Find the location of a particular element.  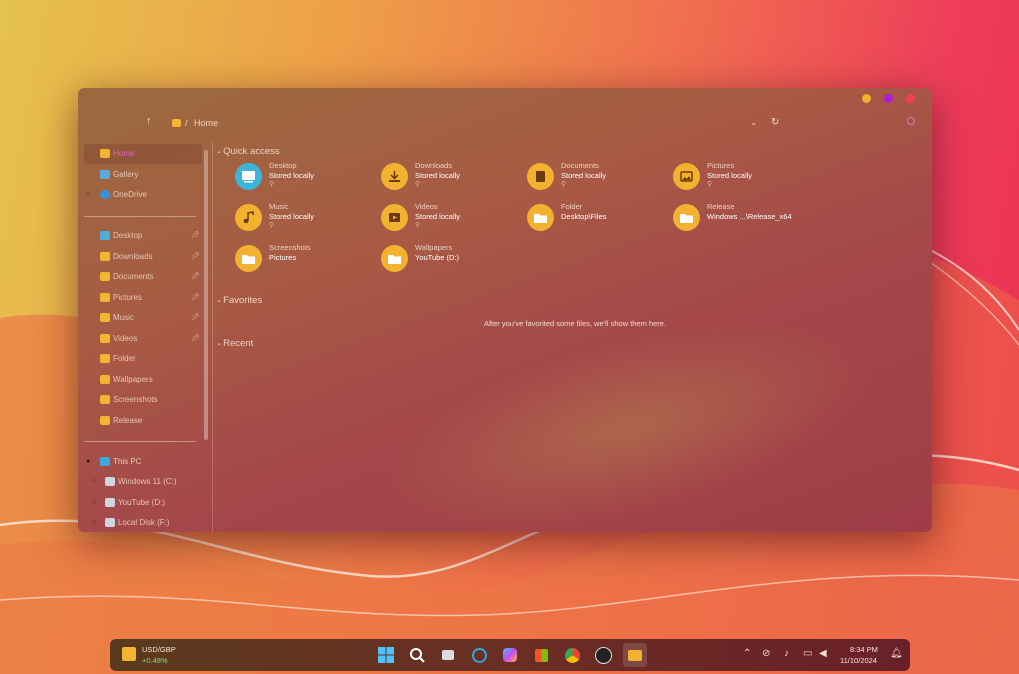

refresh-icon: ↻ is located at coordinates (775, 122).